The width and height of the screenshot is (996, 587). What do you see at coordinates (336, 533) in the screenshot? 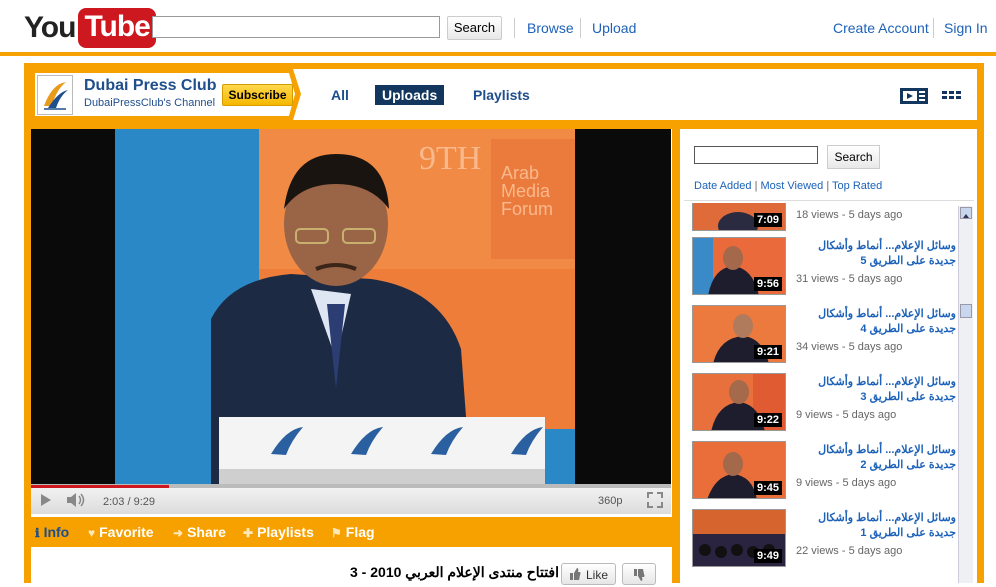
I see `flag-icon: ⚑` at bounding box center [336, 533].